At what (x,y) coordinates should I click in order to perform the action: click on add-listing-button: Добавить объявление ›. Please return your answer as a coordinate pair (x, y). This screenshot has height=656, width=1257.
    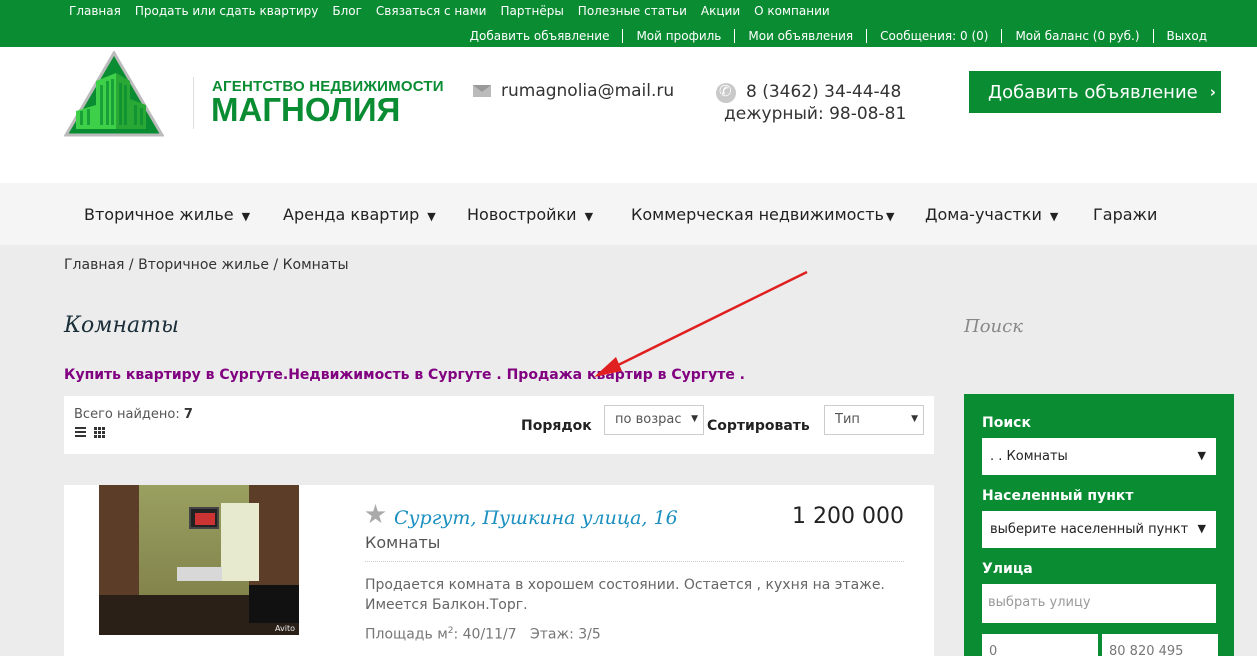
    Looking at the image, I should click on (1095, 92).